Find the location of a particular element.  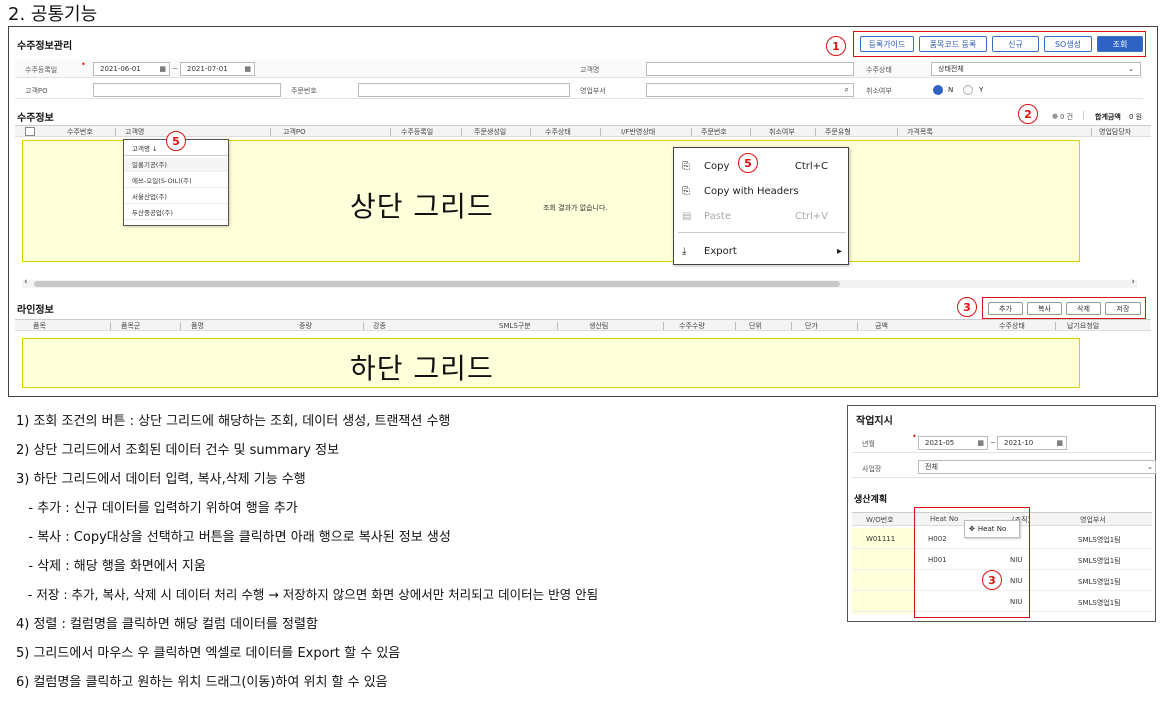

radio-n-label: N is located at coordinates (951, 90).